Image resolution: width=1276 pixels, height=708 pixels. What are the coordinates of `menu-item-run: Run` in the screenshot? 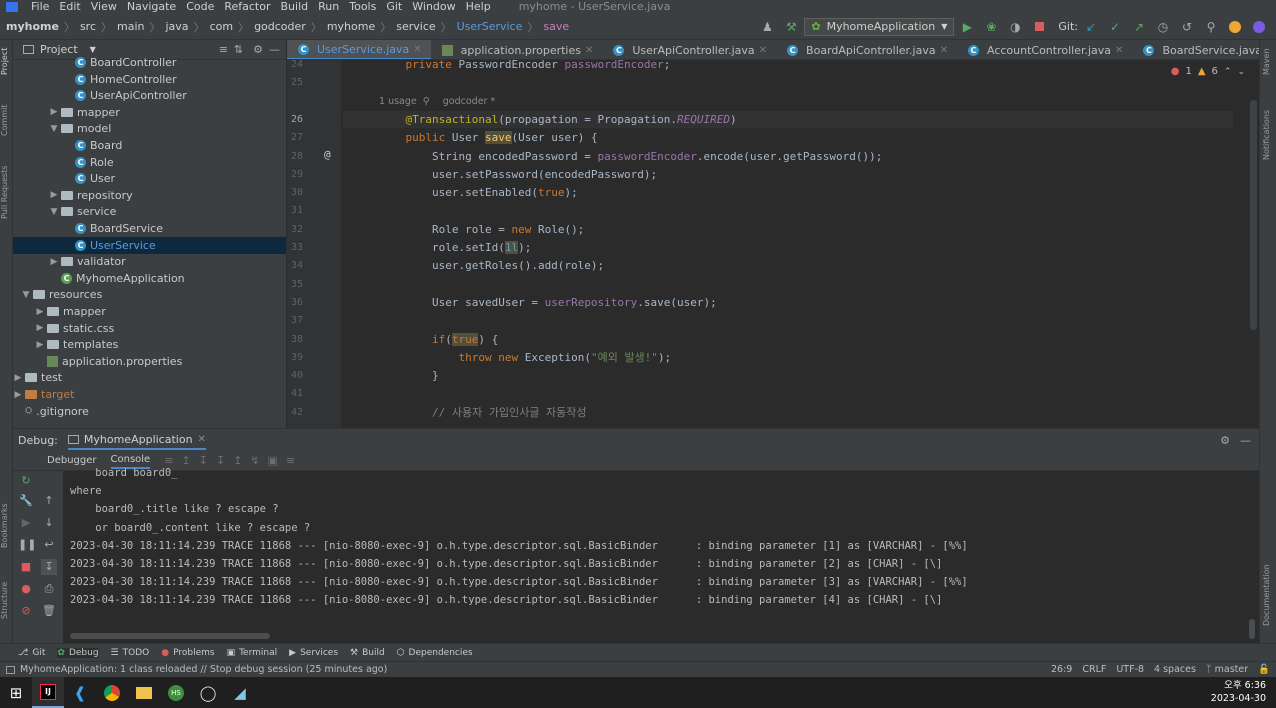 It's located at (328, 7).